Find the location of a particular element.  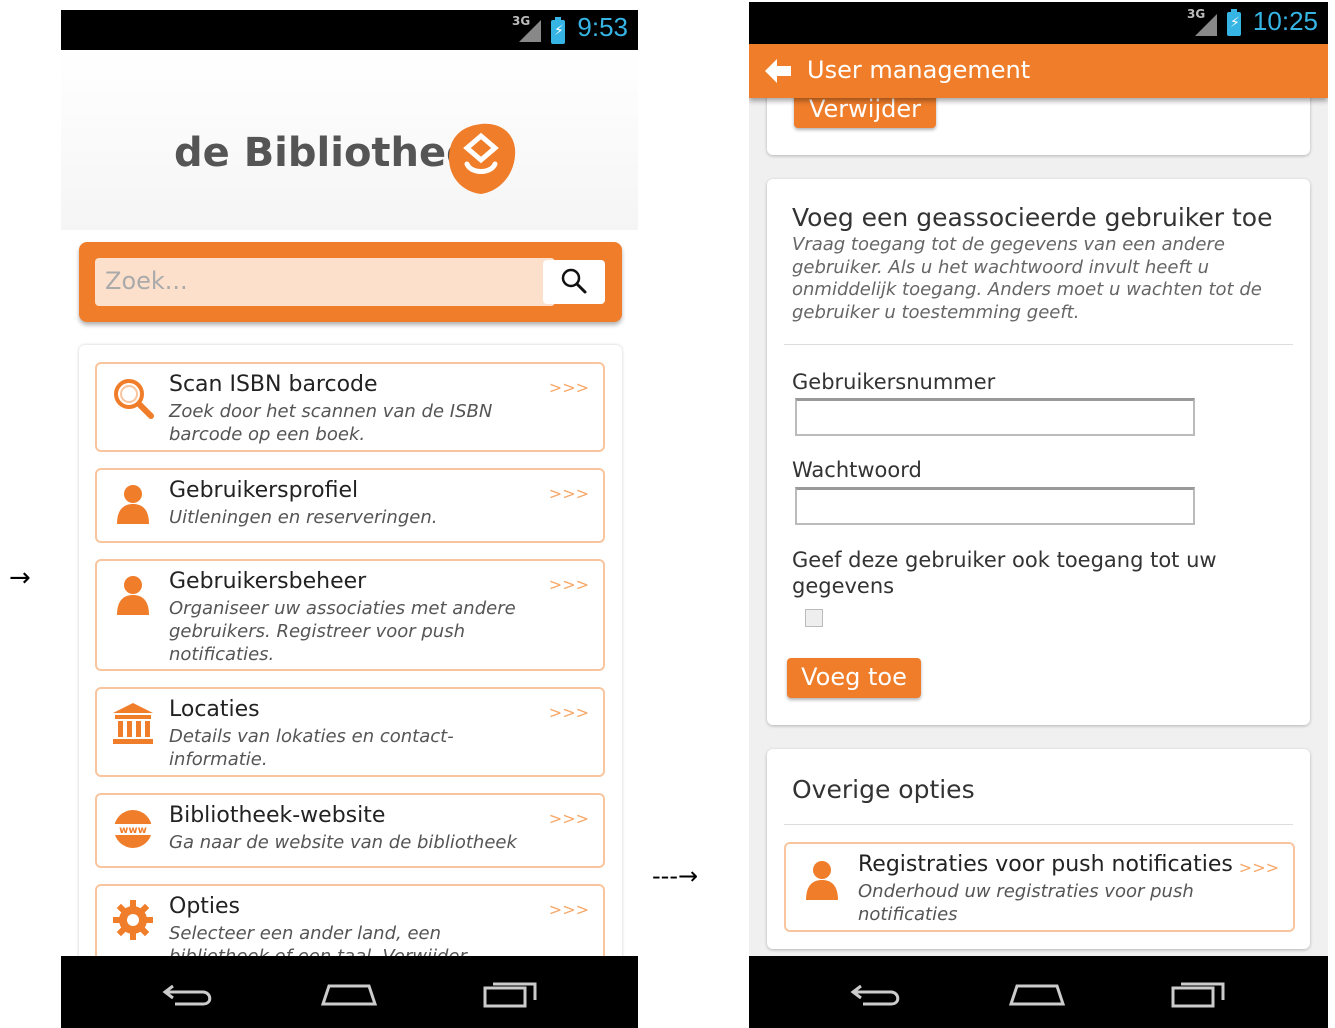

search-button is located at coordinates (574, 282).